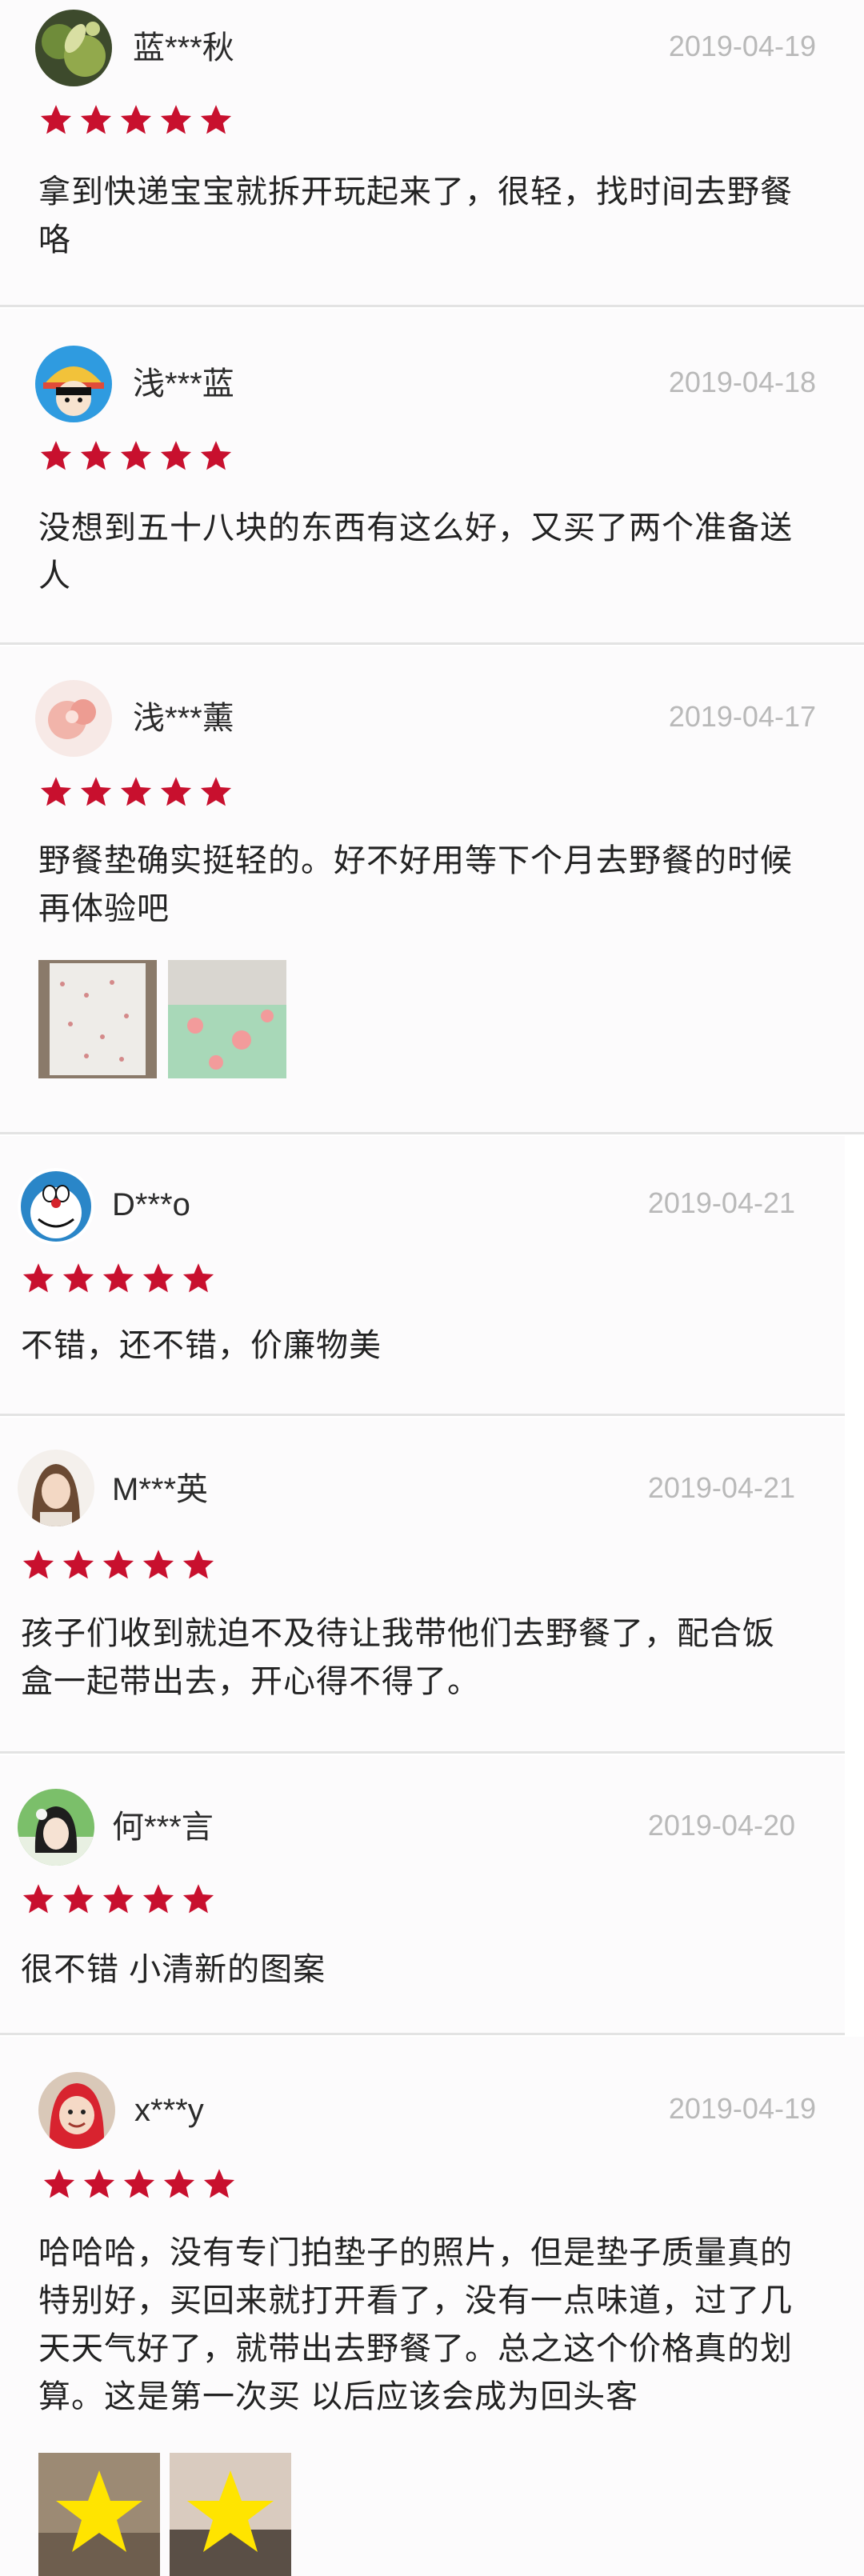  I want to click on review-date: 2019-04-17, so click(742, 716).